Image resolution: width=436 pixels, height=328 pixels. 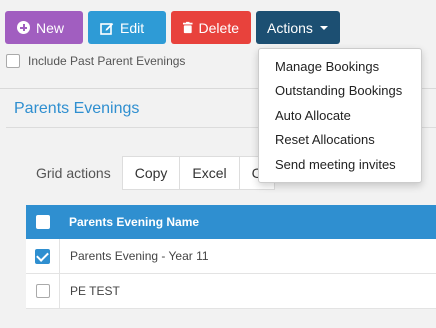 I want to click on select-all-cell, so click(x=42, y=222).